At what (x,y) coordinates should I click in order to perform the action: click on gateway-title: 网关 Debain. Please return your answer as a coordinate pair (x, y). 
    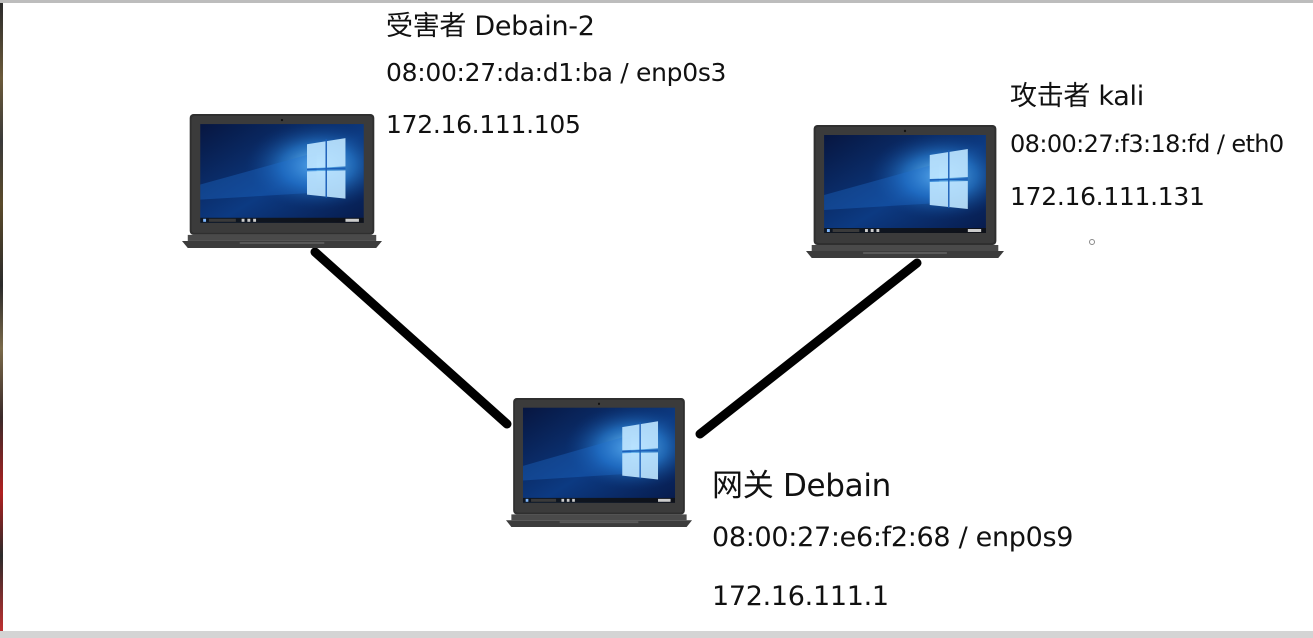
    Looking at the image, I should click on (802, 486).